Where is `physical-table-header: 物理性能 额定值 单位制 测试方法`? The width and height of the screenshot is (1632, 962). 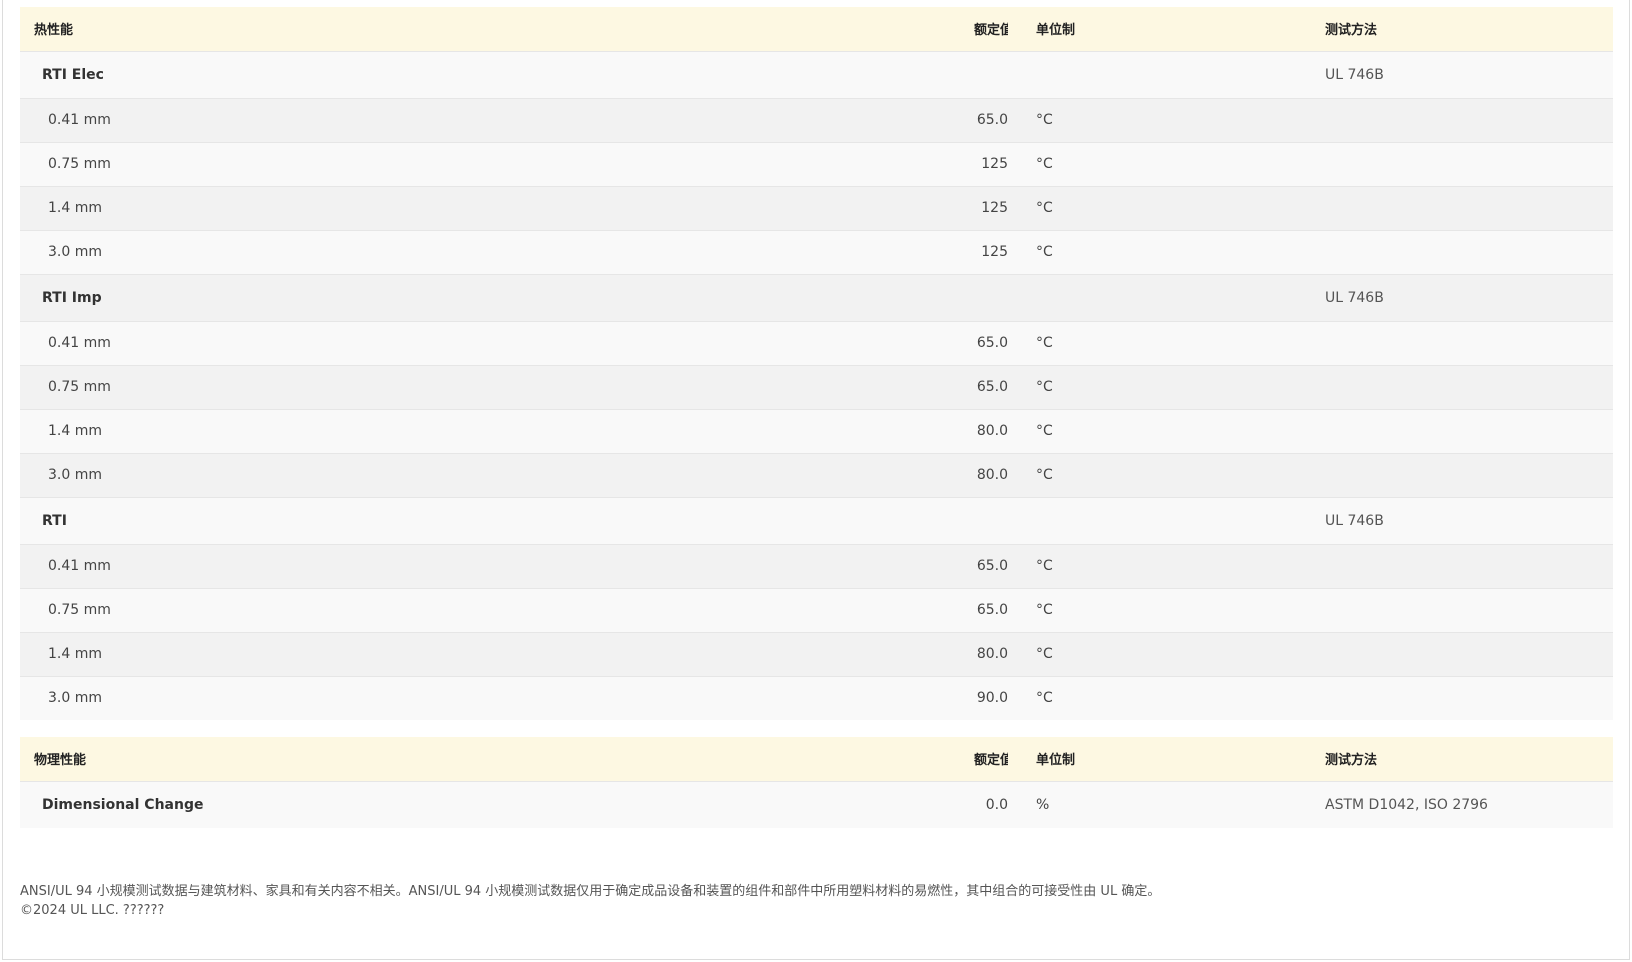
physical-table-header: 物理性能 额定值 单位制 测试方法 is located at coordinates (816, 759).